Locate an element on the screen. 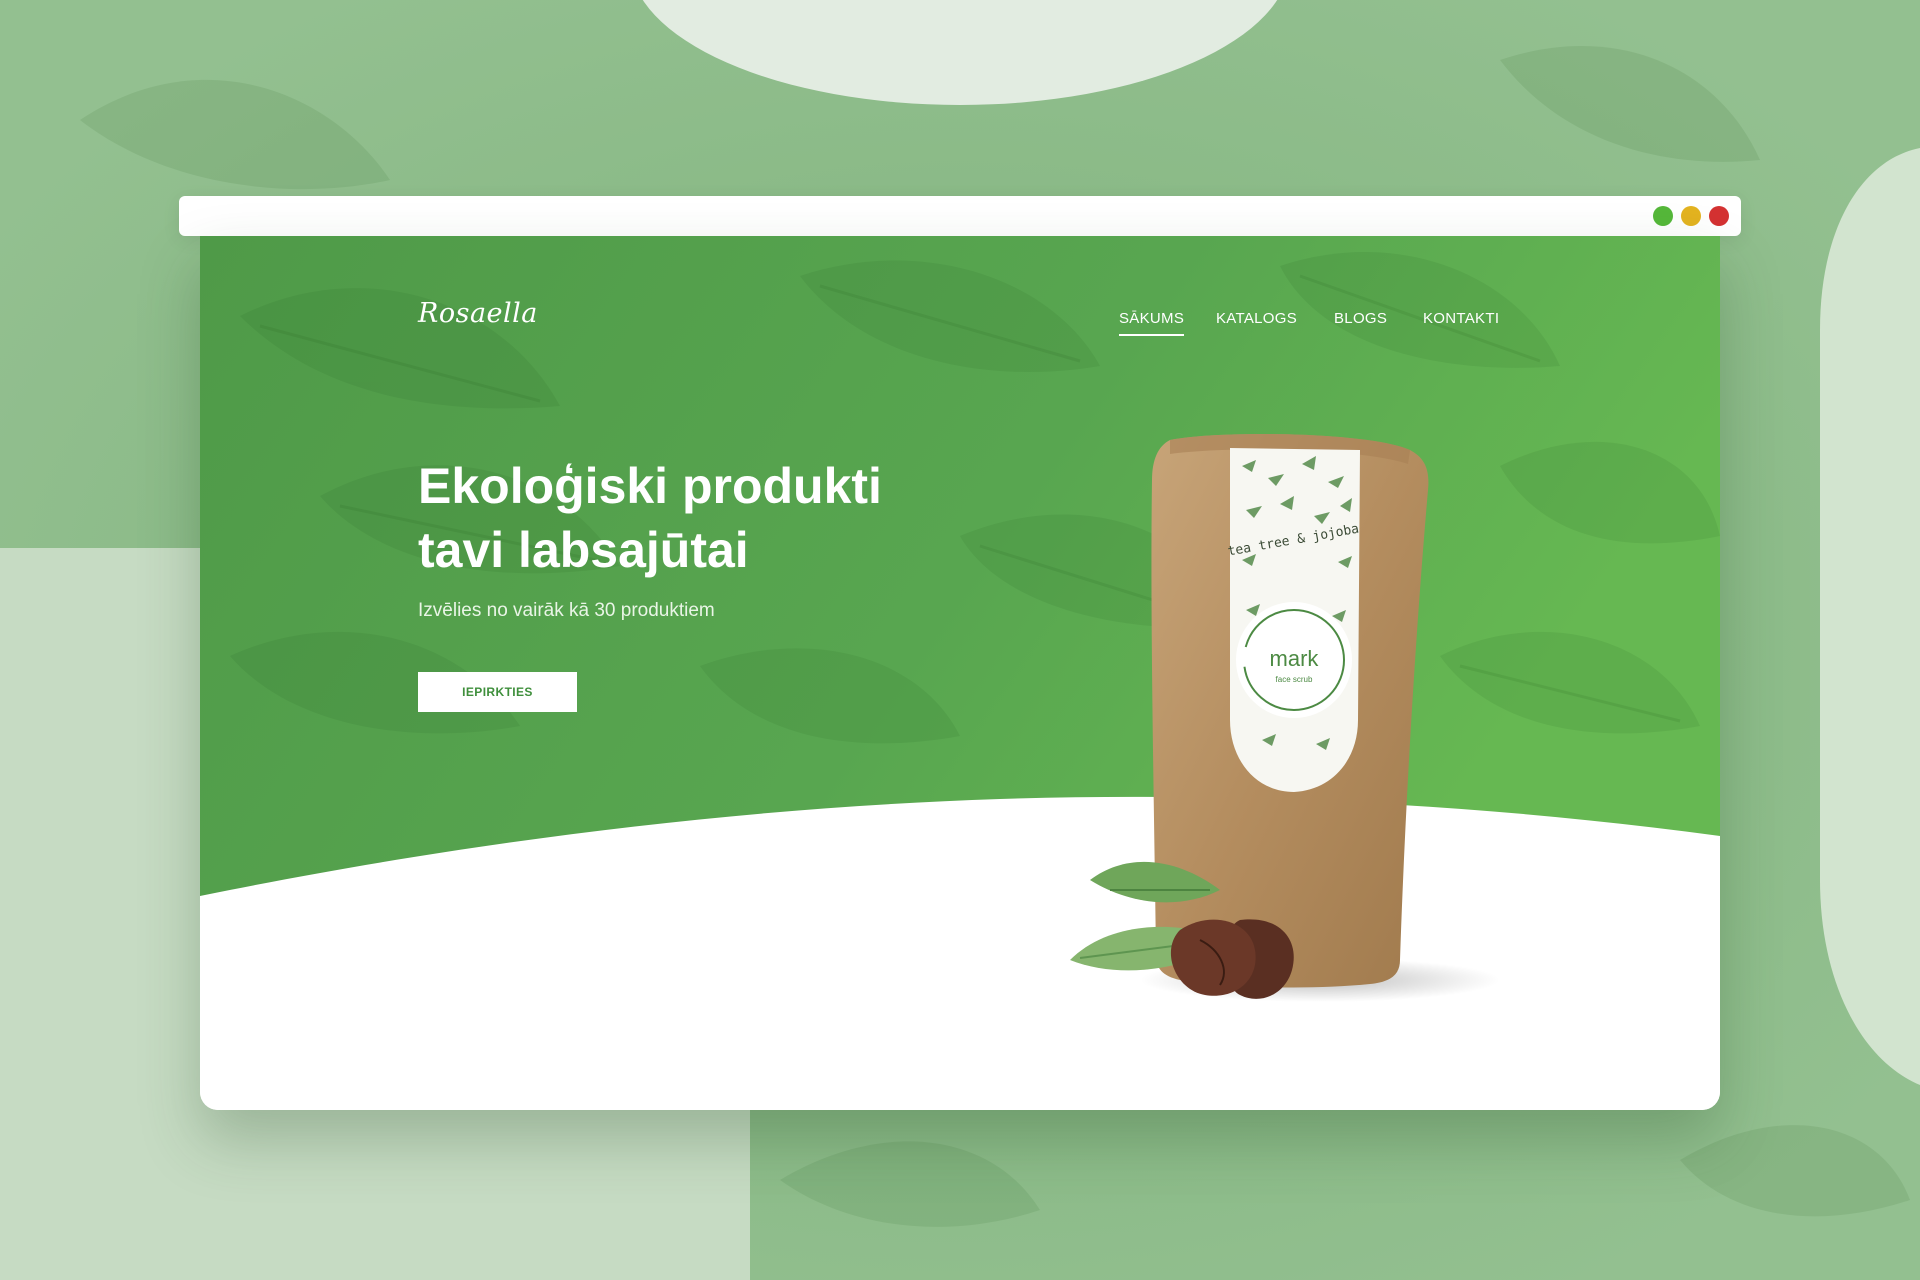  hero-headline-line1: Ekoloģiski produkti is located at coordinates (650, 486).